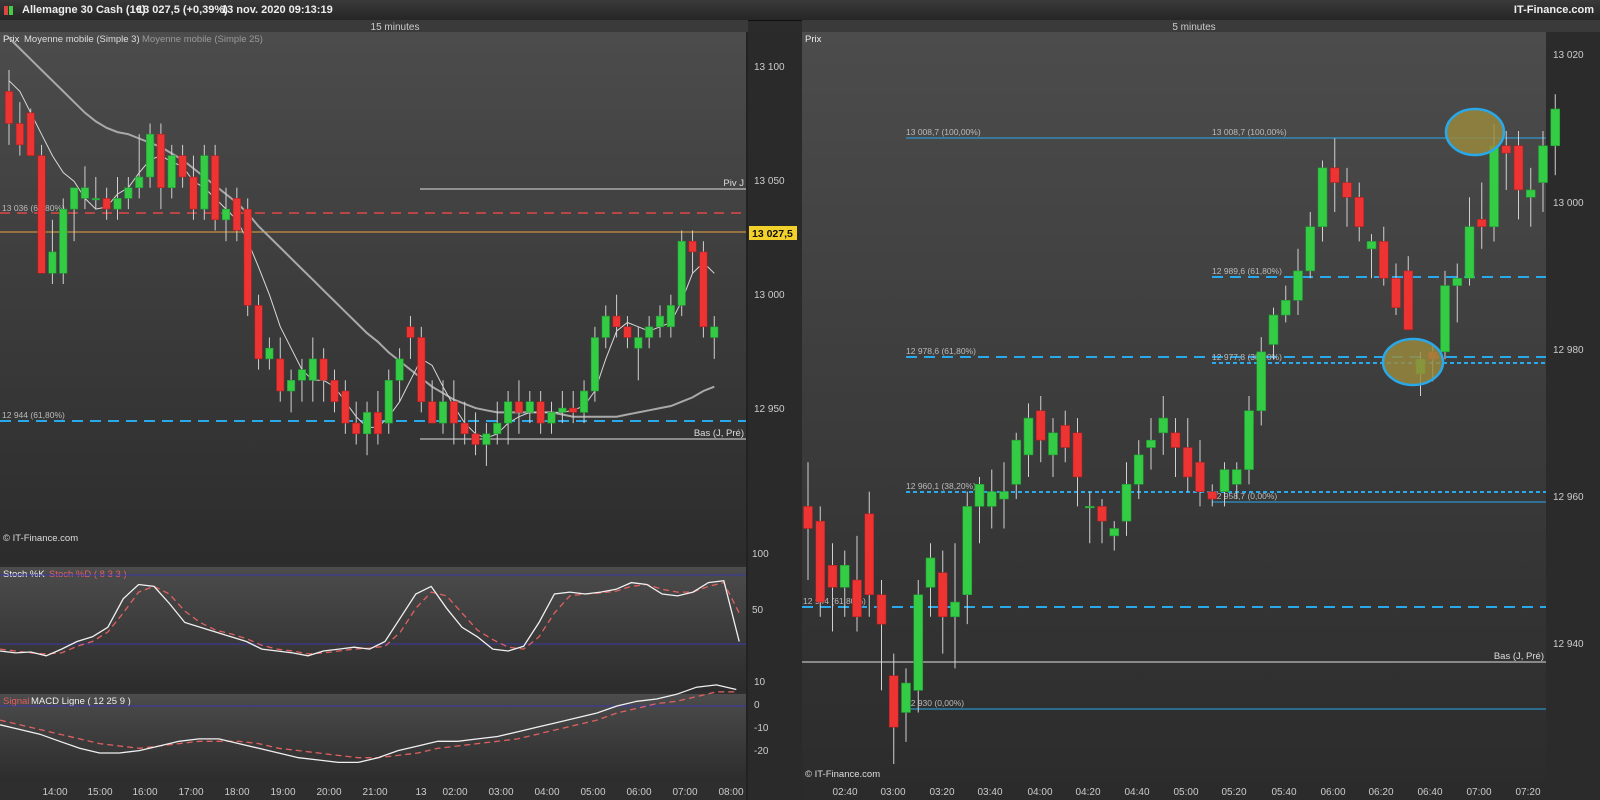  Describe the element at coordinates (282, 792) in the screenshot. I see `left-time-tick: 19:00` at that location.